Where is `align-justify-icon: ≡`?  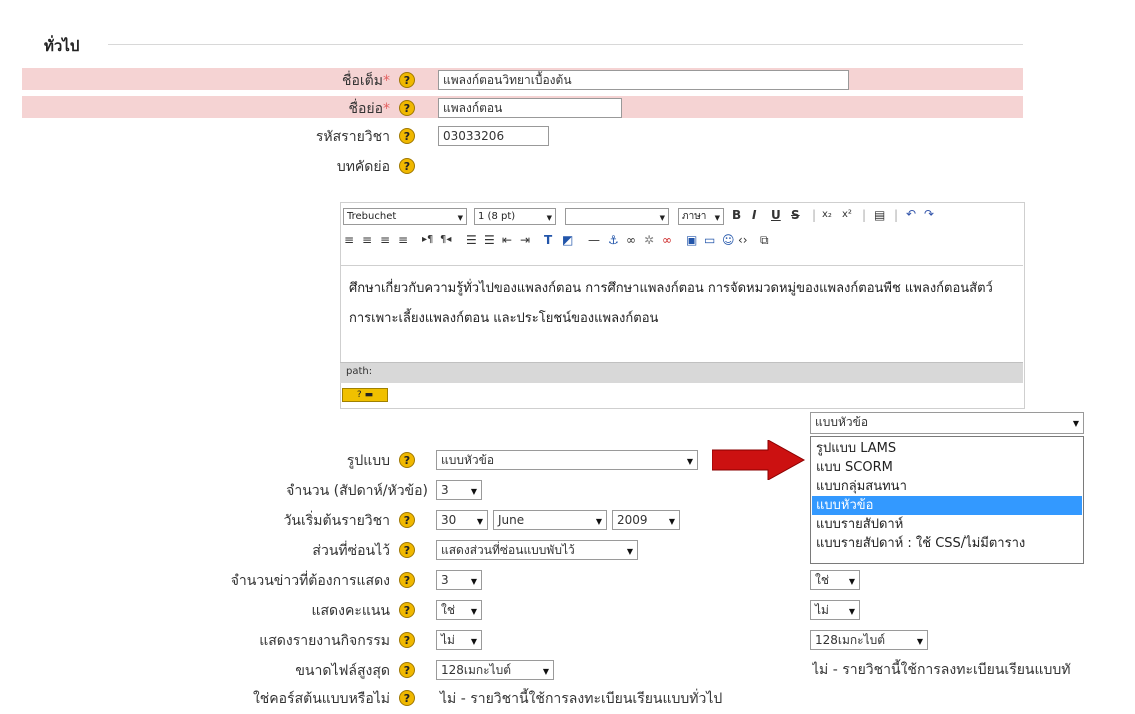 align-justify-icon: ≡ is located at coordinates (403, 240).